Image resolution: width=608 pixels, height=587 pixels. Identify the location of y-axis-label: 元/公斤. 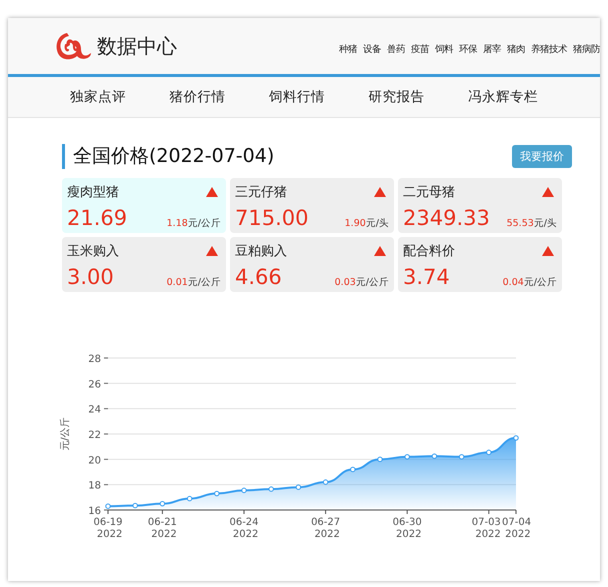
(65, 434).